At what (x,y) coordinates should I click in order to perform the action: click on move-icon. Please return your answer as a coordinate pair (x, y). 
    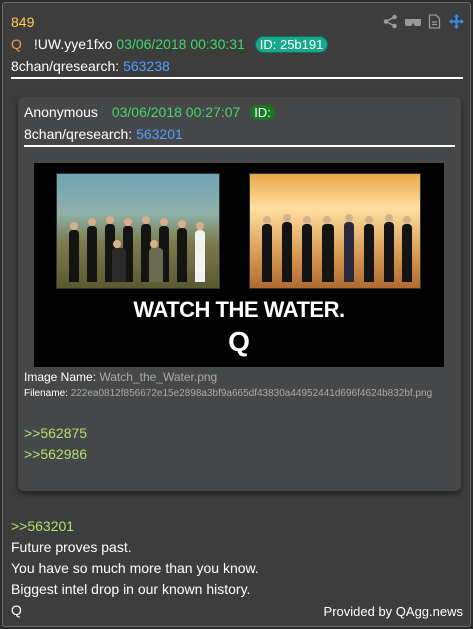
    Looking at the image, I should click on (456, 21).